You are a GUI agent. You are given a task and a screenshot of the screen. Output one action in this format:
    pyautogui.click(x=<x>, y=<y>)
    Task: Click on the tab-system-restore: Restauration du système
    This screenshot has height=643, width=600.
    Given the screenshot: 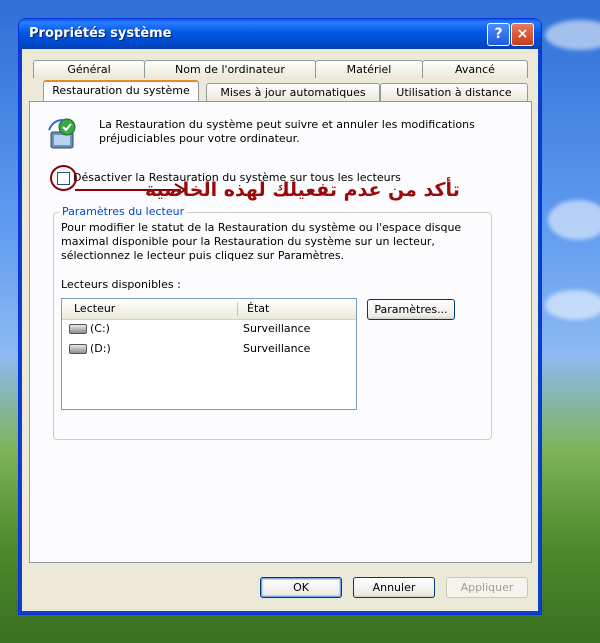 What is the action you would take?
    pyautogui.click(x=121, y=90)
    